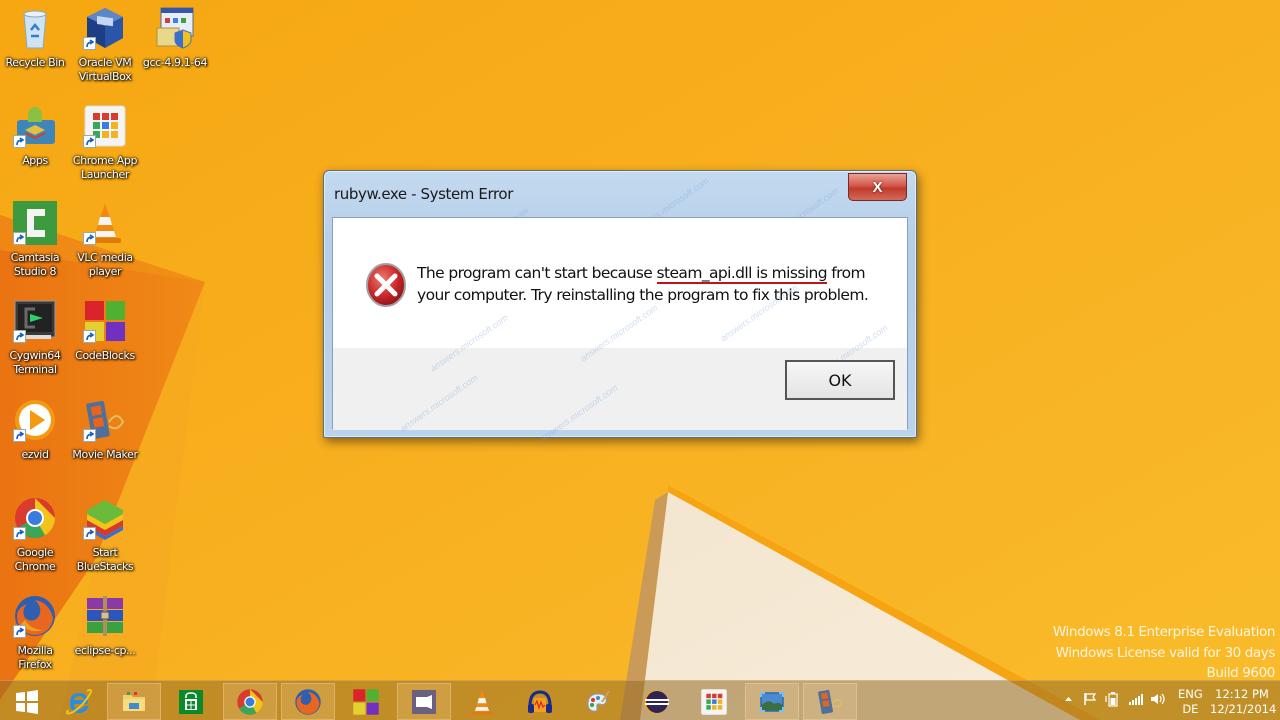 The width and height of the screenshot is (1280, 720). I want to click on photo-icon, so click(772, 701).